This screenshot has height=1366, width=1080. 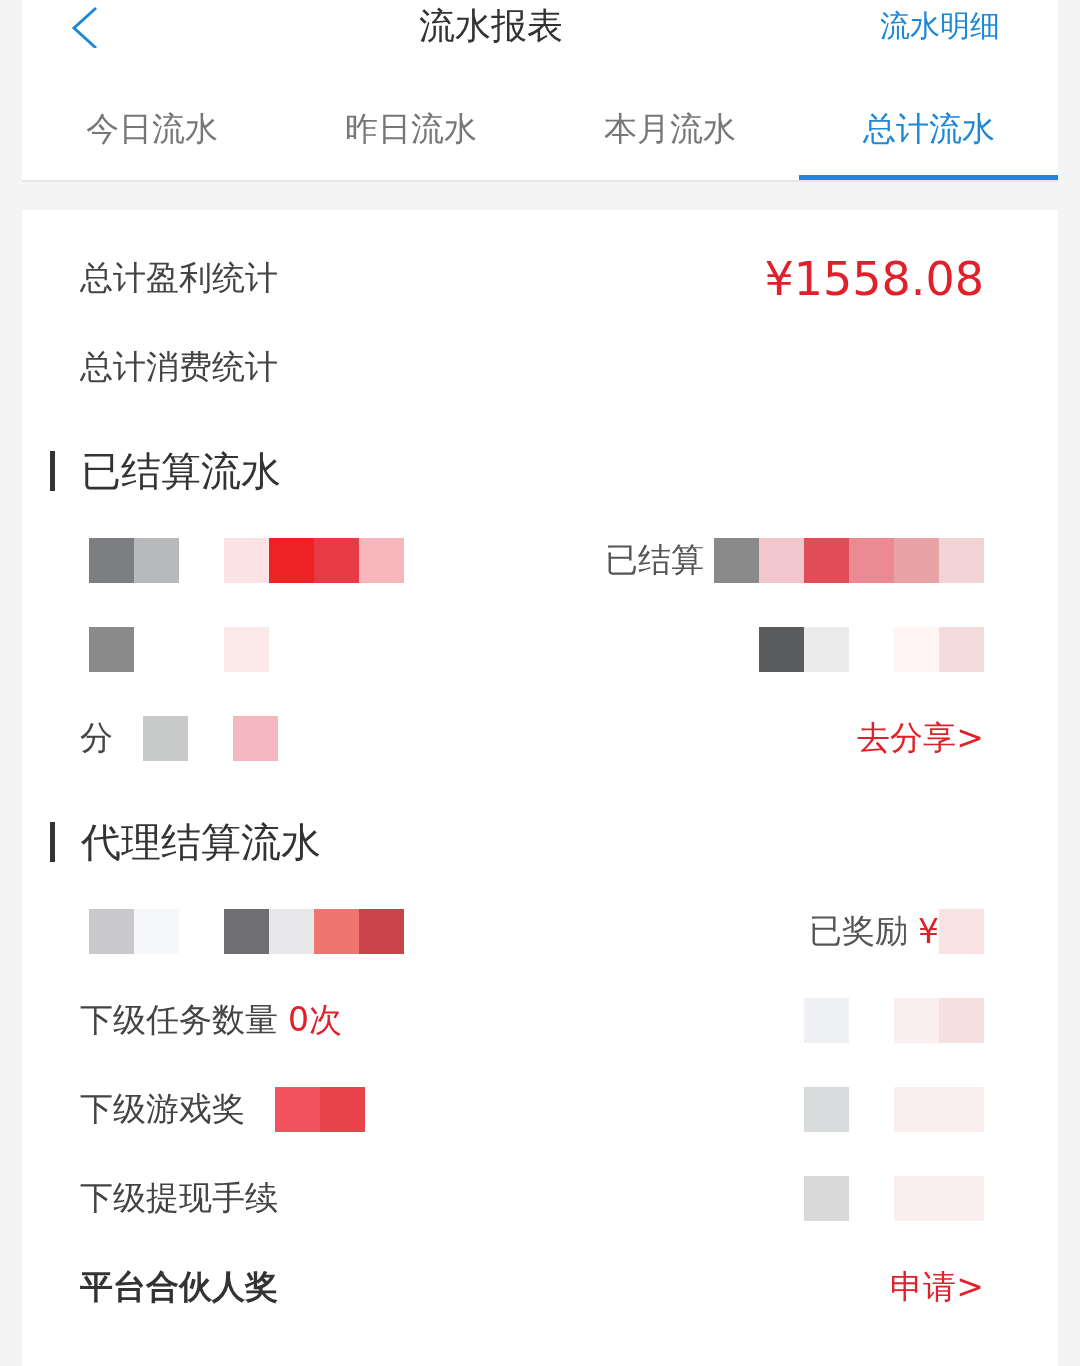 I want to click on row-label: 平台合伙人奖, so click(x=179, y=1287).